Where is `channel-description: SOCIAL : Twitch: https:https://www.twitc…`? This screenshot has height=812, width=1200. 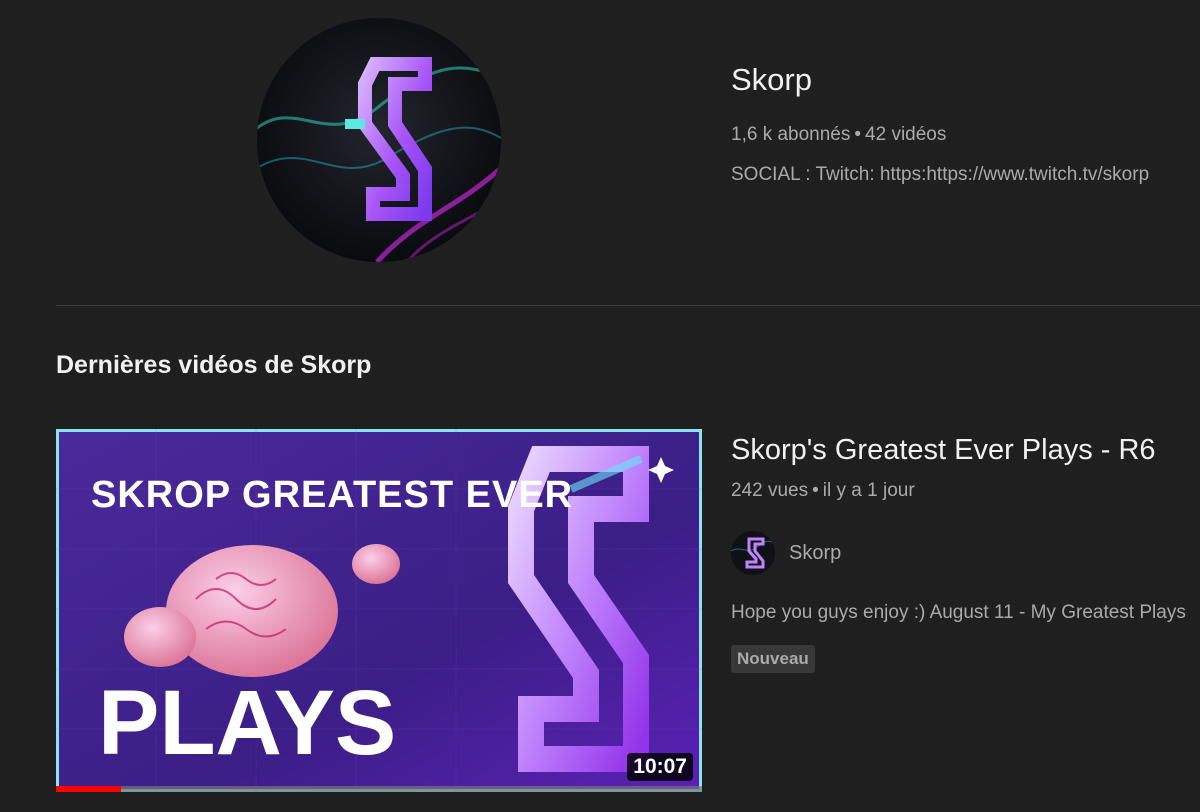
channel-description: SOCIAL : Twitch: https:https://www.twitc… is located at coordinates (965, 175).